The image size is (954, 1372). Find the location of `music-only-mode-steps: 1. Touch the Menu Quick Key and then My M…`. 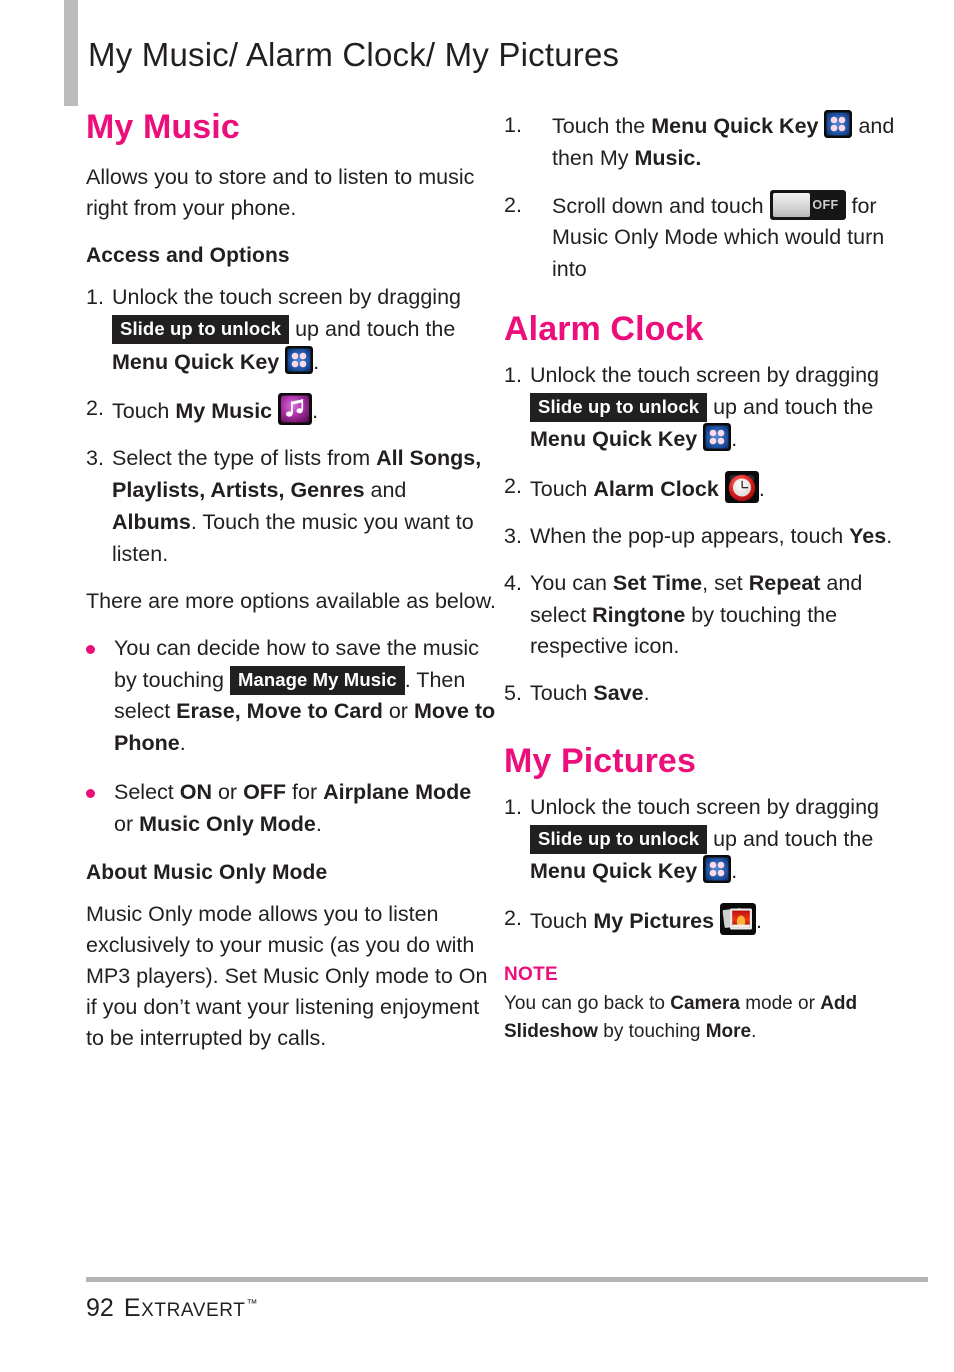

music-only-mode-steps: 1. Touch the Menu Quick Key and then My M… is located at coordinates (713, 198).